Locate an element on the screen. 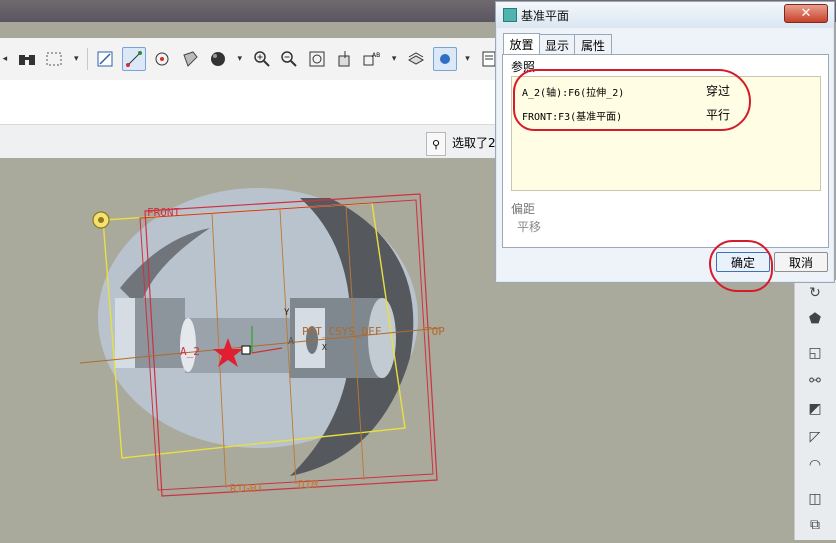 The image size is (836, 543). status-bar is located at coordinates (250, 141).